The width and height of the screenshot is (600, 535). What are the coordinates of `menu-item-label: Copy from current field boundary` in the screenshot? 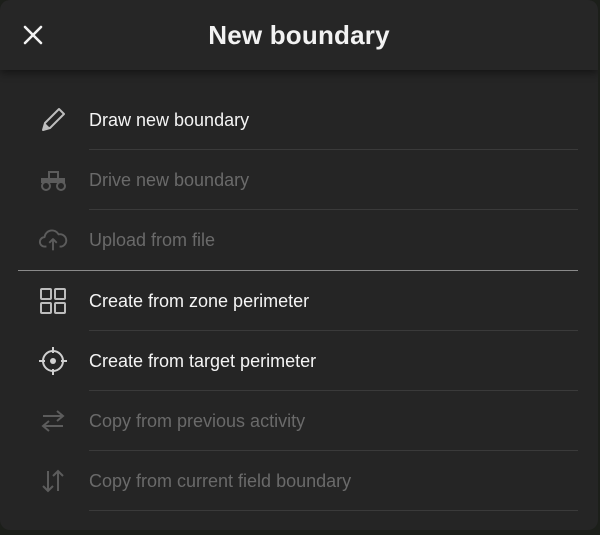 It's located at (220, 481).